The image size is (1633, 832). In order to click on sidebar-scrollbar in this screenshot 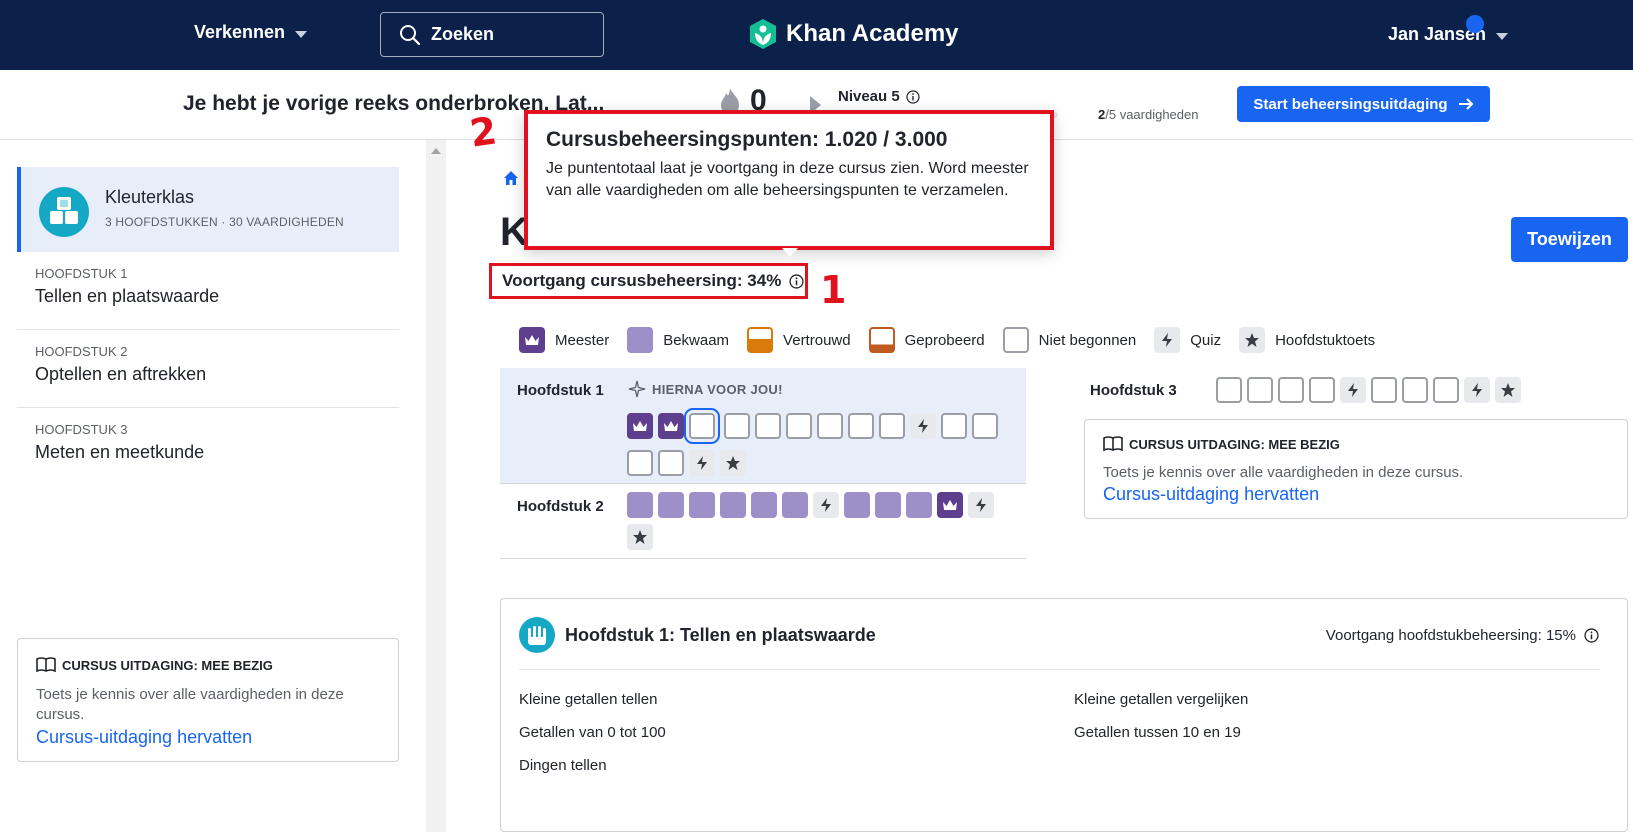, I will do `click(436, 486)`.